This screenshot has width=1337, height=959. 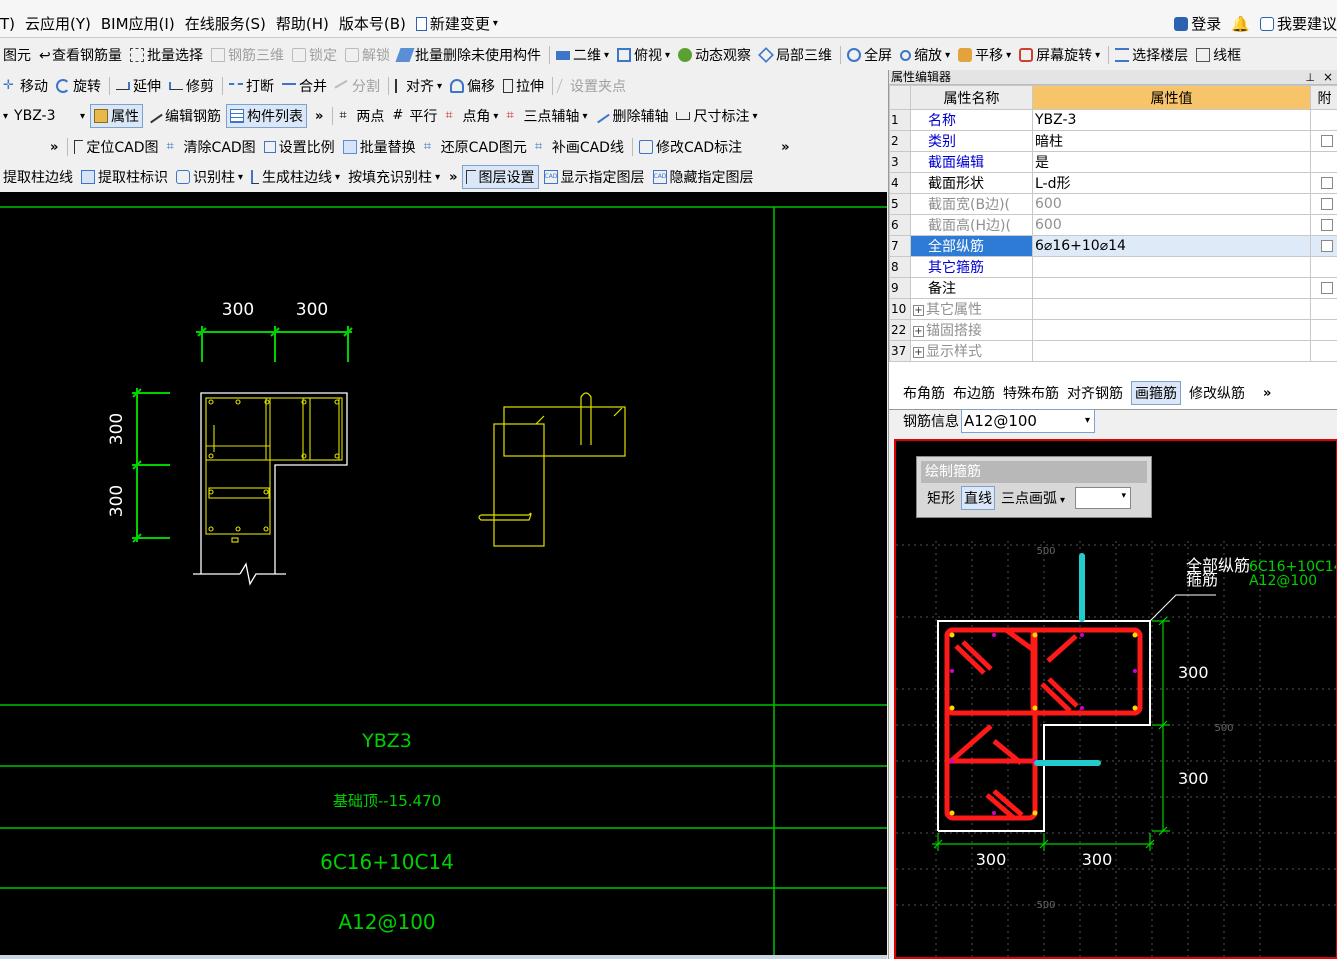 What do you see at coordinates (367, 55) in the screenshot?
I see `tb-unlock: 解锁` at bounding box center [367, 55].